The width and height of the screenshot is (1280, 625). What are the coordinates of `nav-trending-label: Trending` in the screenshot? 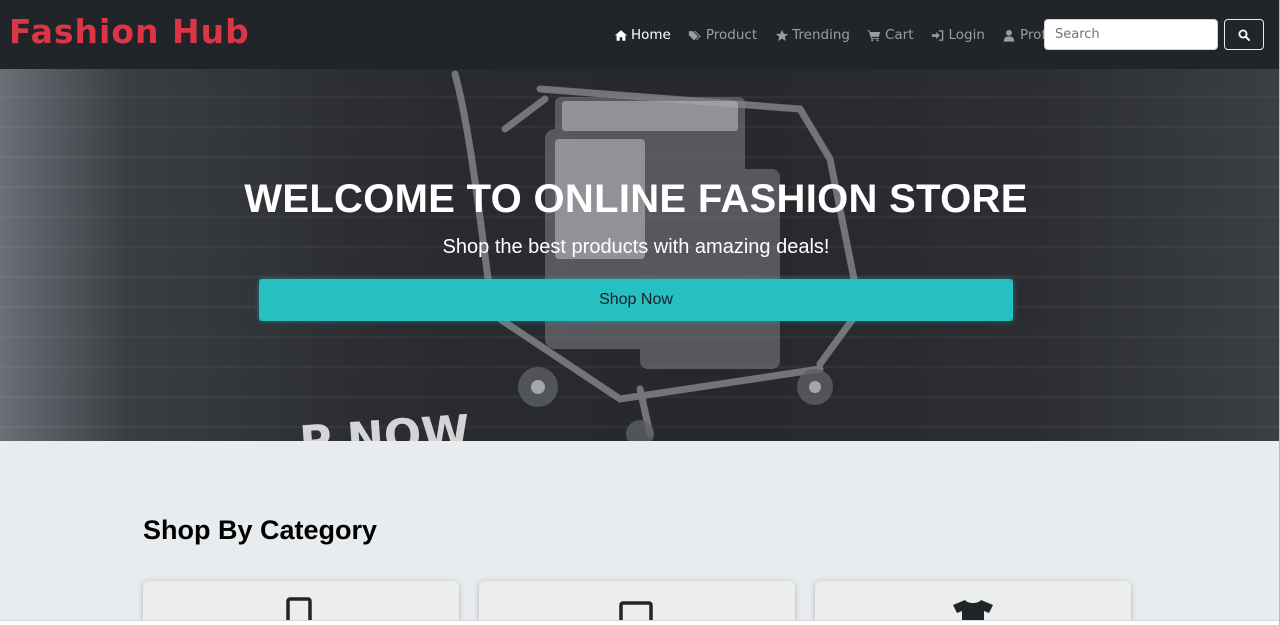 It's located at (821, 35).